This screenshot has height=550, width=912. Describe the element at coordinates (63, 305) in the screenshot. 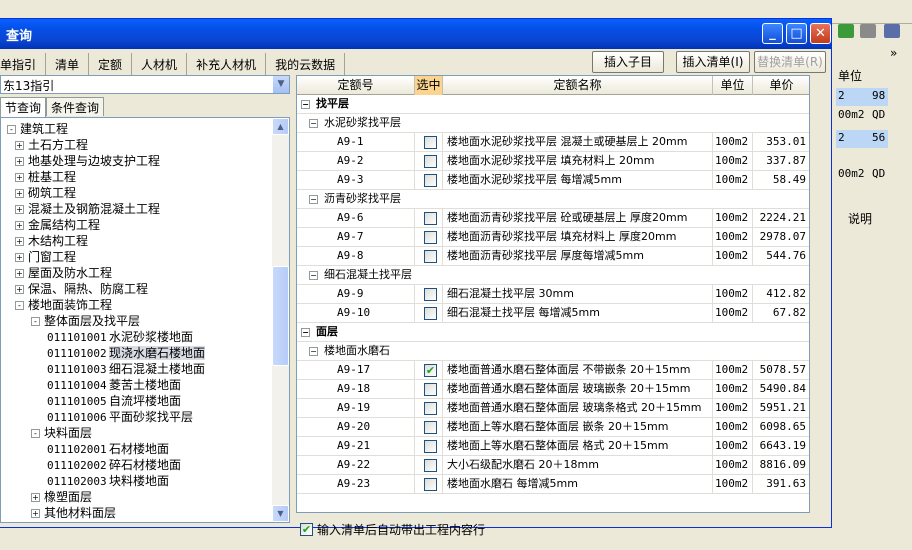

I see `tree-node: - 楼地面装饰工程` at that location.